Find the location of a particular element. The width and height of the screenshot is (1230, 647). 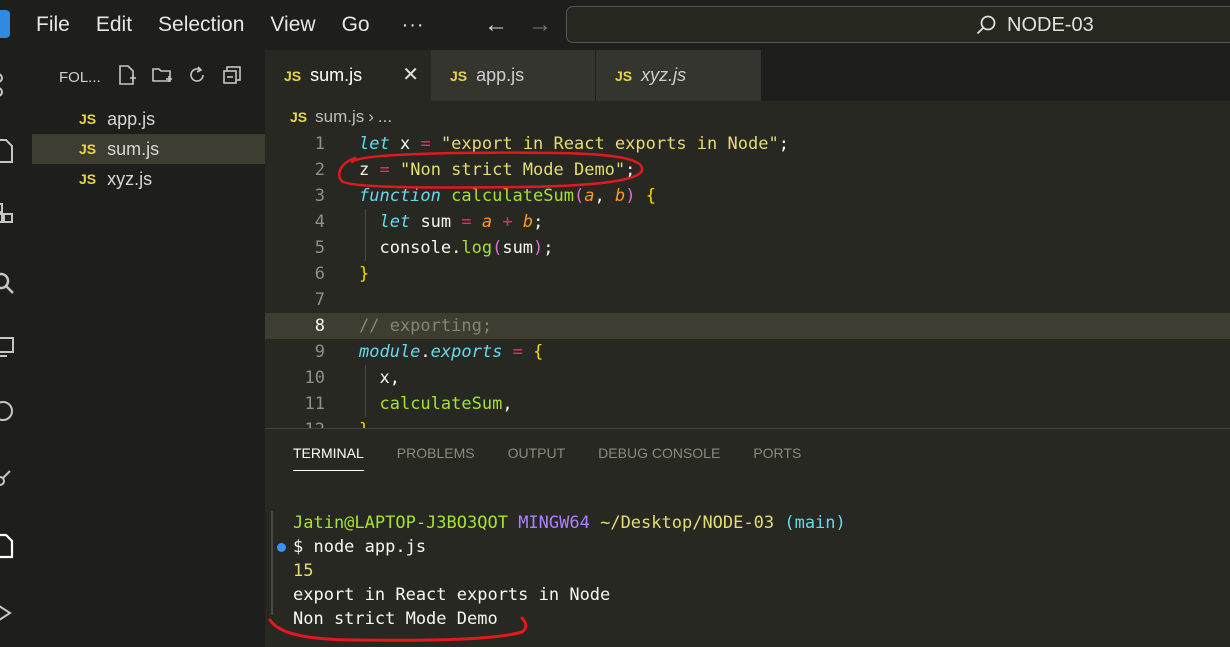

tab-app-js: JS app.js is located at coordinates (513, 75).